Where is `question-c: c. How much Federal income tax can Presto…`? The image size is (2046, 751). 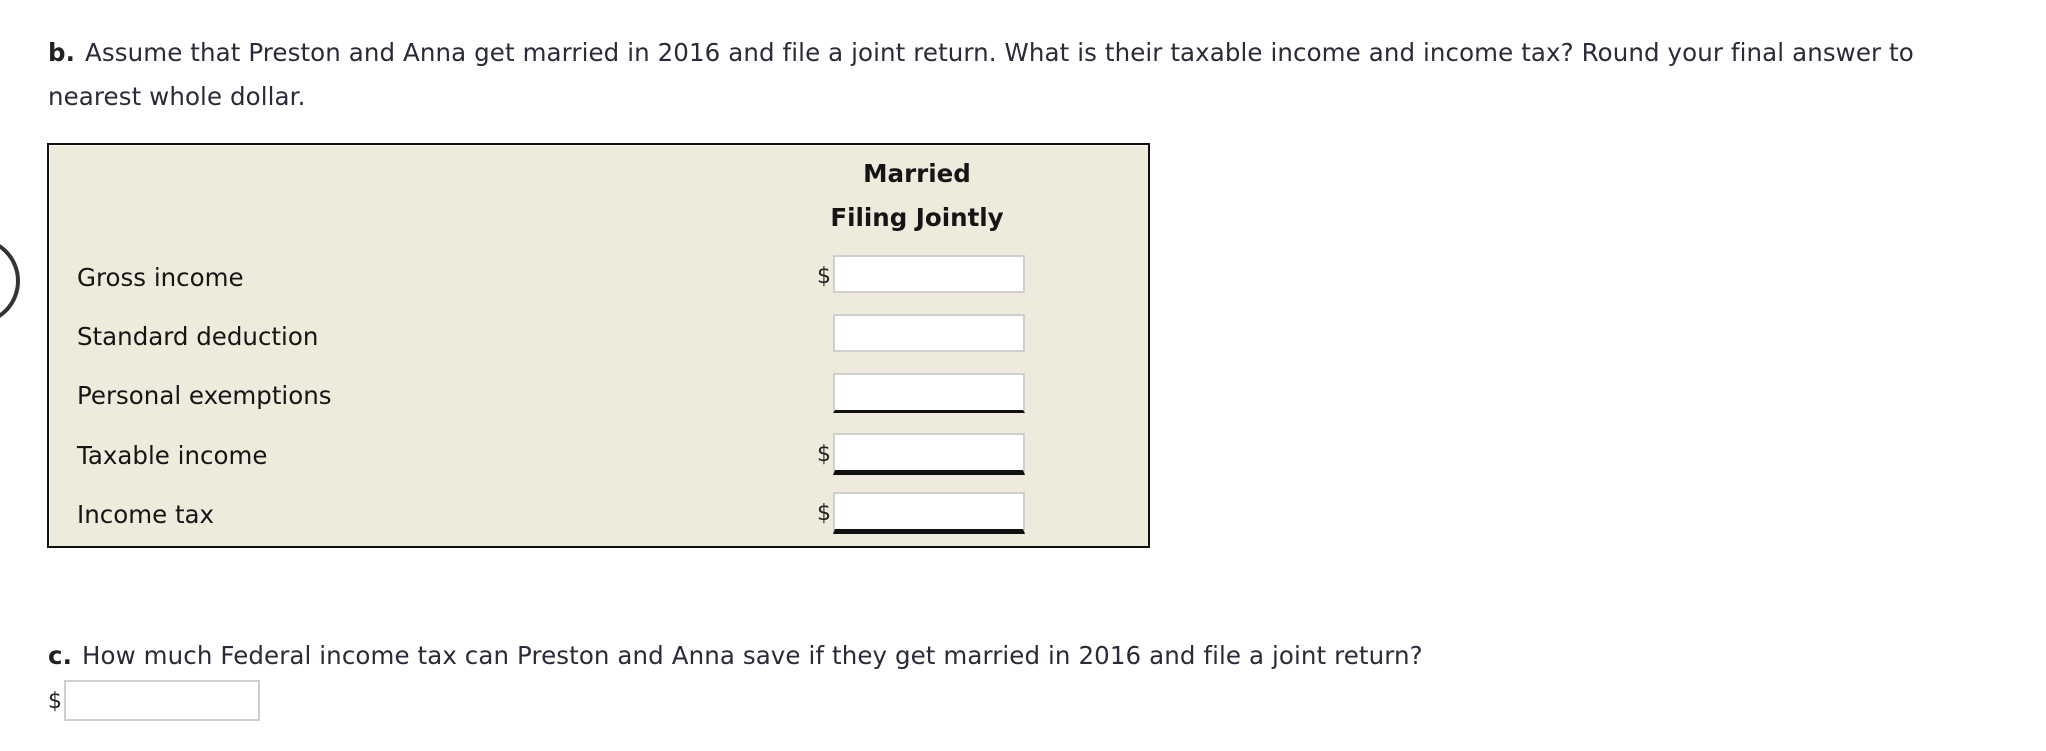 question-c: c. How much Federal income tax can Presto… is located at coordinates (998, 656).